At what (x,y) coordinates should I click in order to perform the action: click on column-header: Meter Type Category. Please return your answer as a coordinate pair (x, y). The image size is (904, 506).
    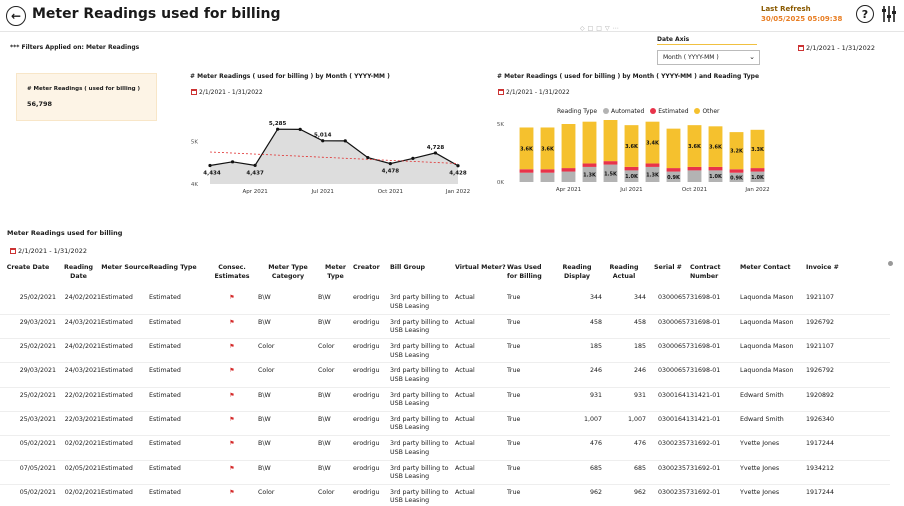
    Looking at the image, I should click on (288, 276).